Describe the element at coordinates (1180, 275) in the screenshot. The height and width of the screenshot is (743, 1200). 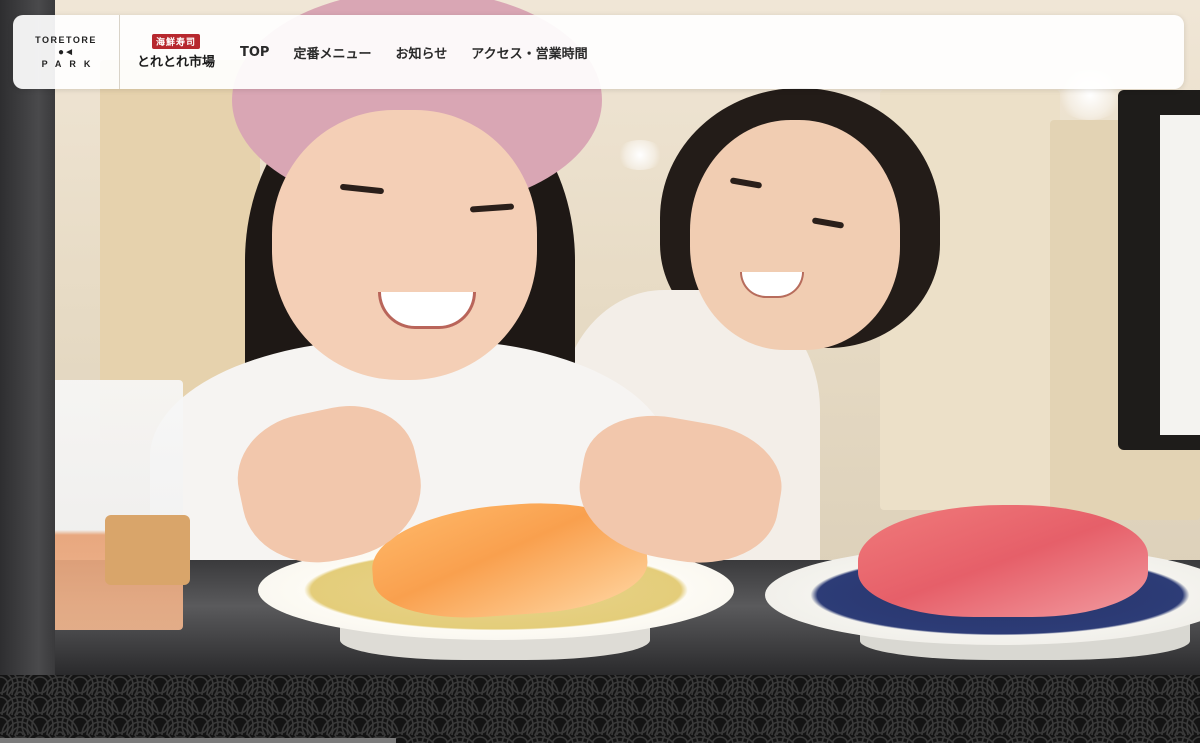
I see `order-tablet-screen` at that location.